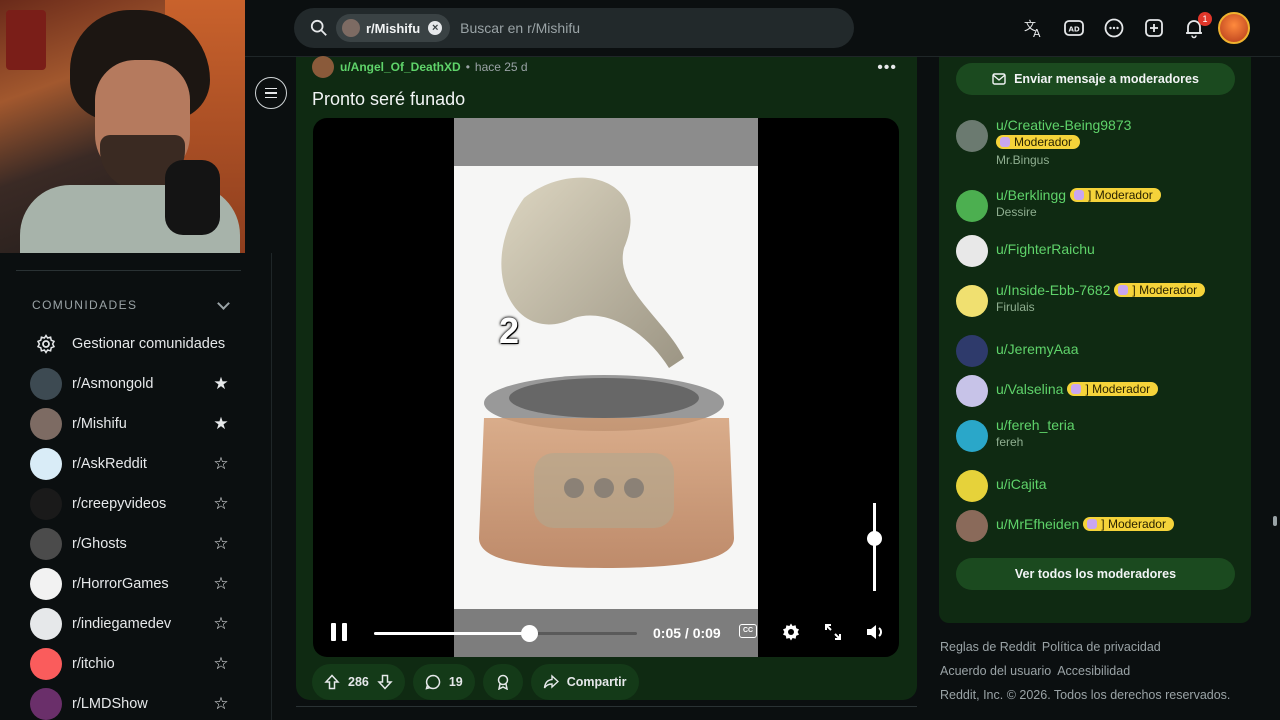 This screenshot has height=720, width=1280. I want to click on community-item: r/LMDShow ☆, so click(130, 702).